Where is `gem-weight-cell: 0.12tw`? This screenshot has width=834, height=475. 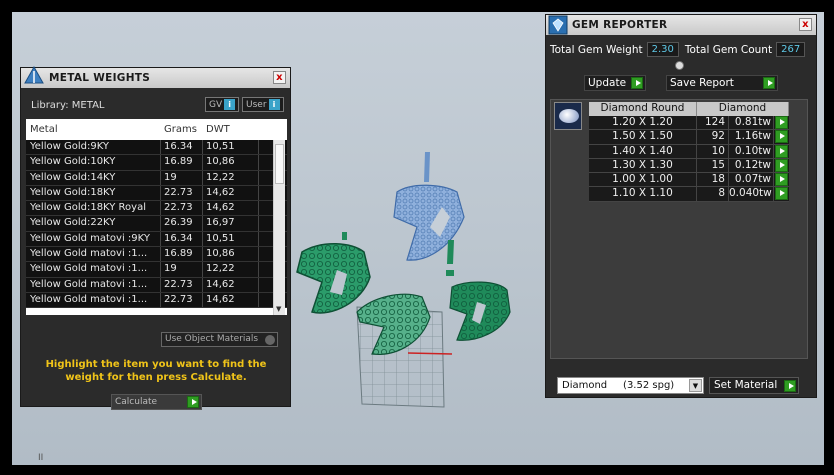
gem-weight-cell: 0.12tw is located at coordinates (751, 165).